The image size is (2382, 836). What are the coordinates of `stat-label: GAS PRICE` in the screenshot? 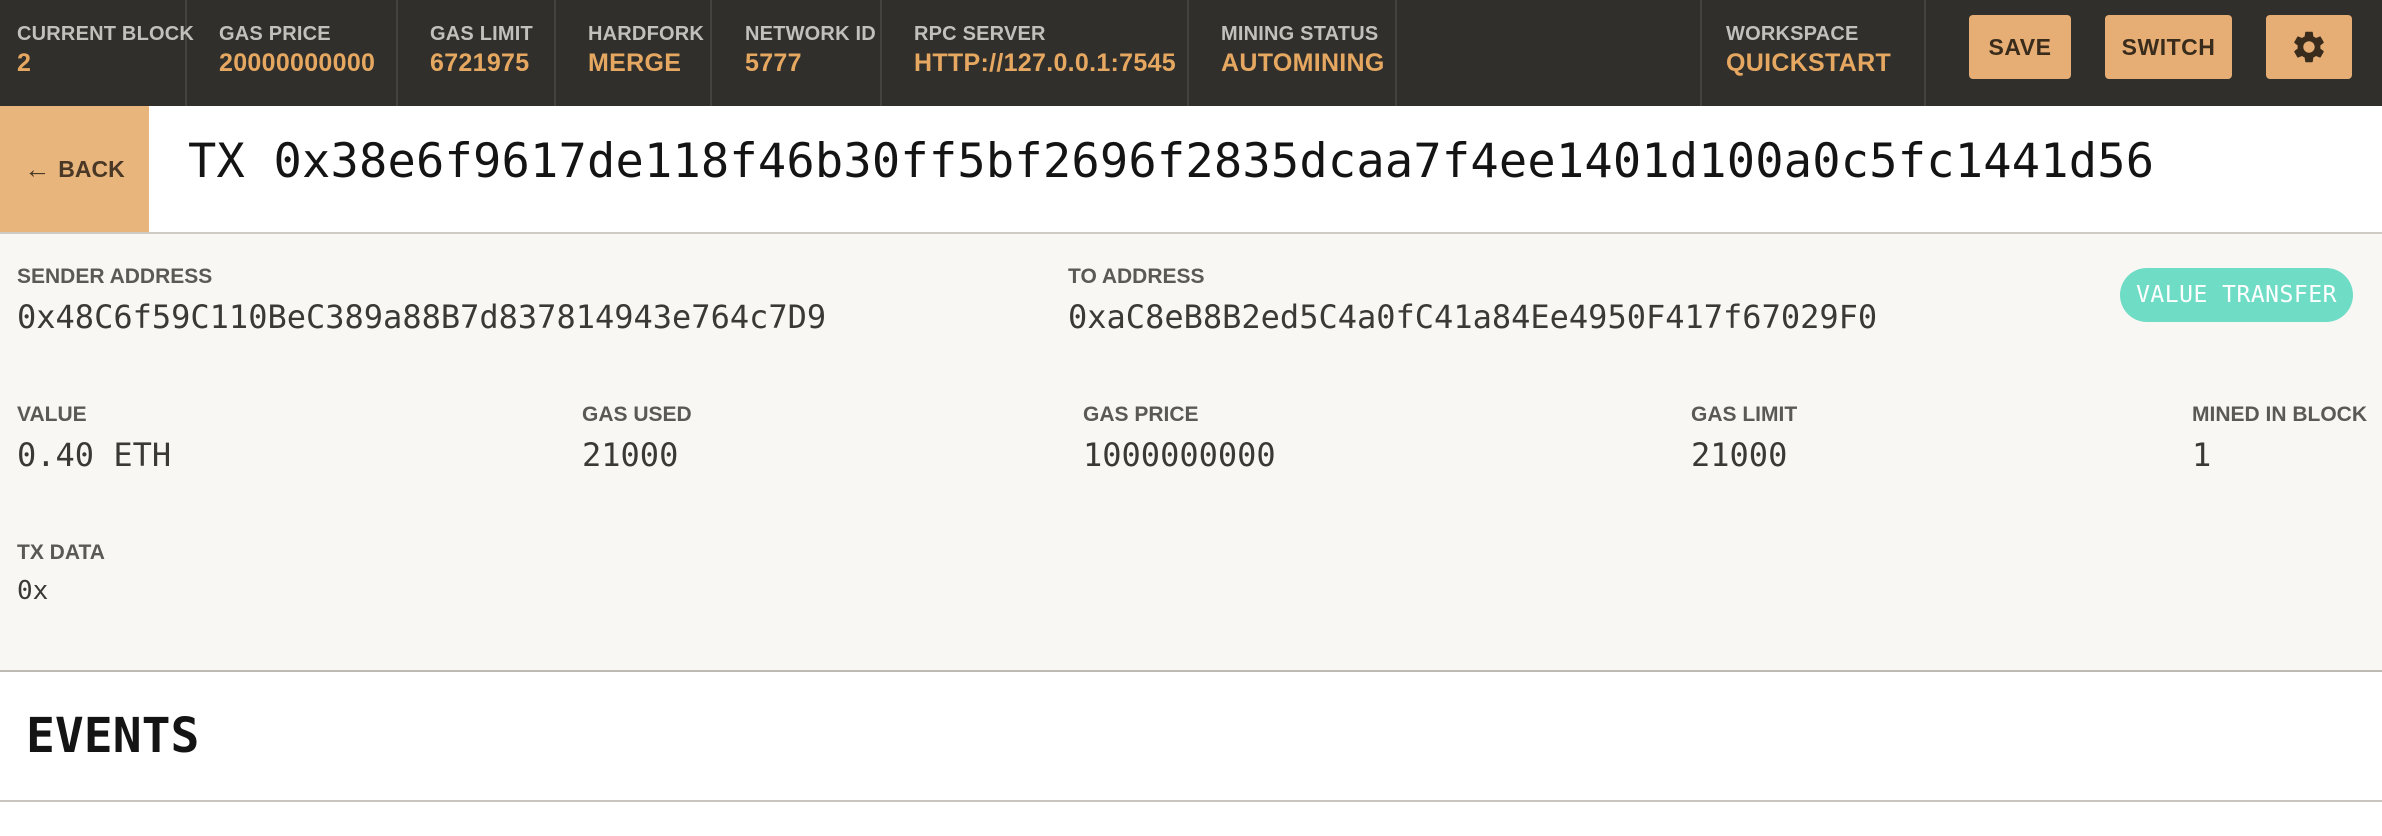 It's located at (275, 34).